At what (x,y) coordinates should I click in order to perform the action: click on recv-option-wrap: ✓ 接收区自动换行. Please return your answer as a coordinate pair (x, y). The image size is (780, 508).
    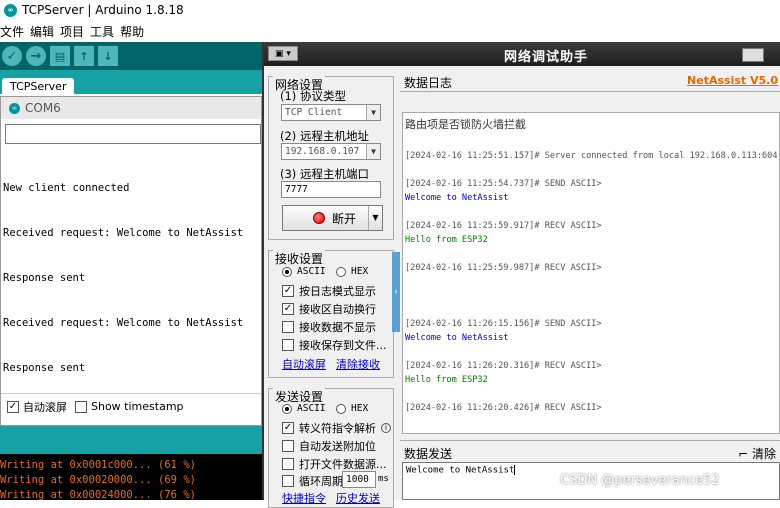
    Looking at the image, I should click on (329, 309).